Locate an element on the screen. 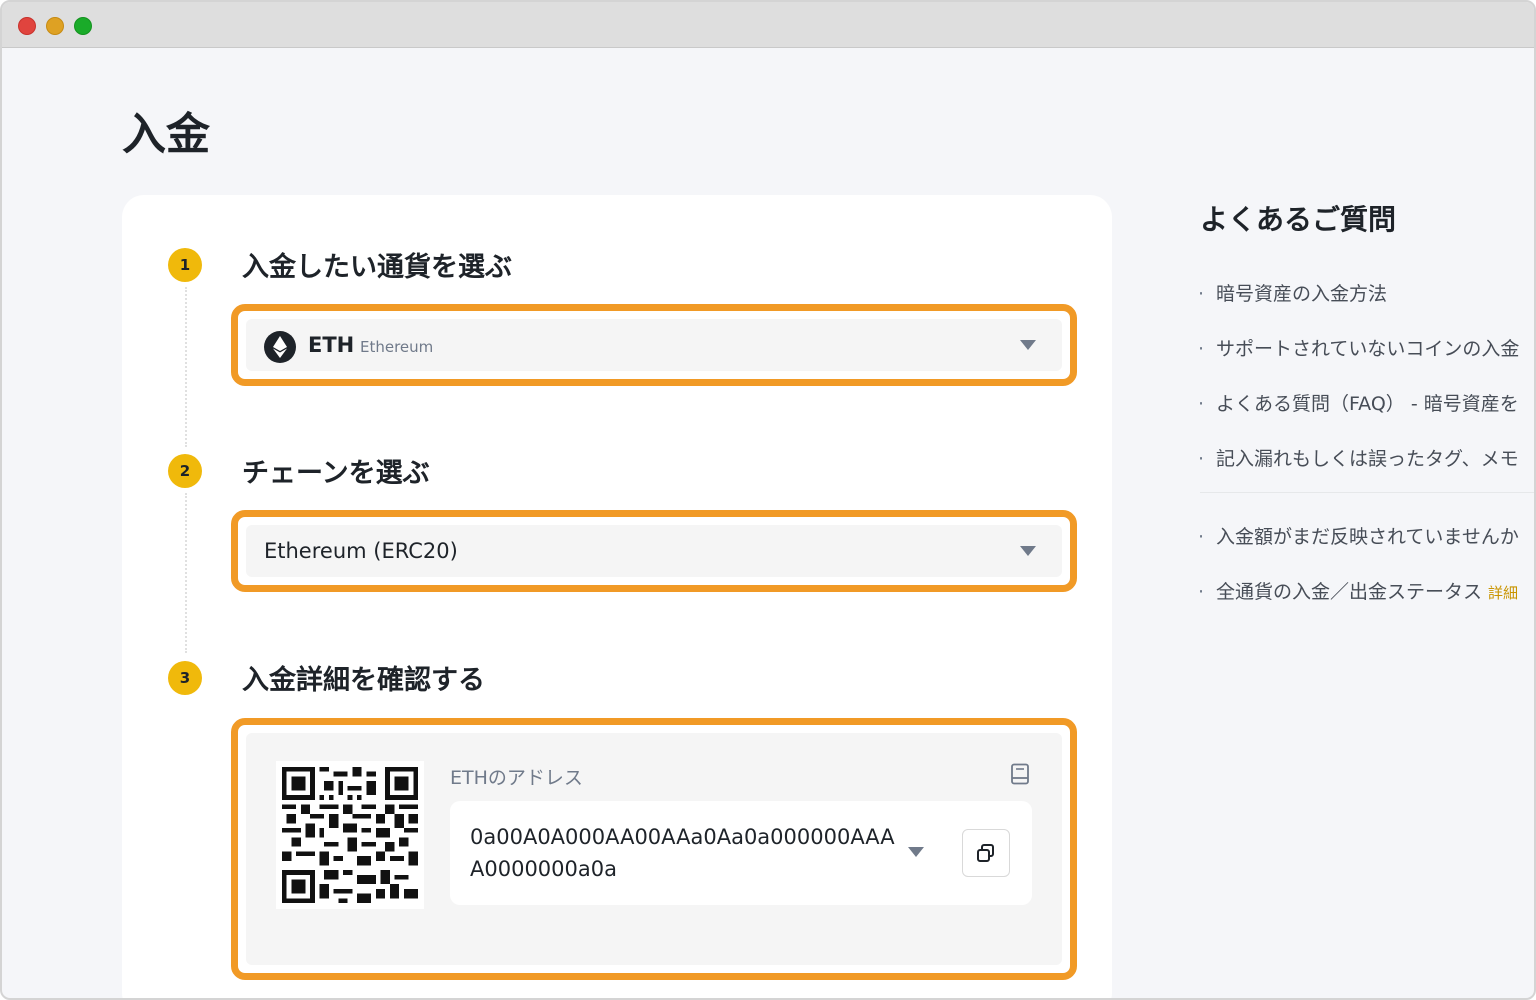 Image resolution: width=1536 pixels, height=1000 pixels. copy-address-button is located at coordinates (986, 853).